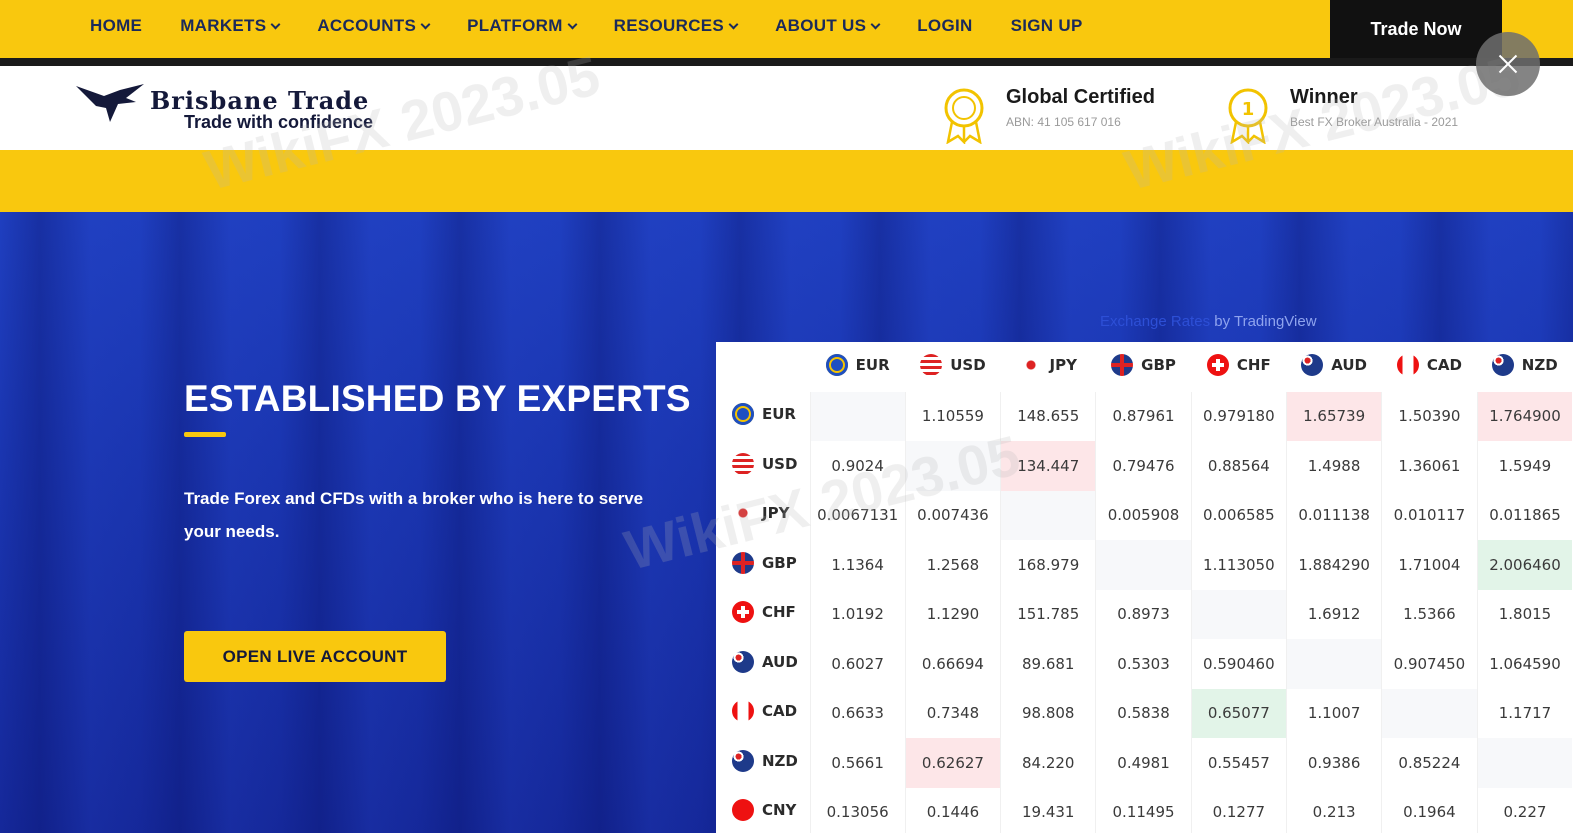  What do you see at coordinates (931, 364) in the screenshot?
I see `usd-flag-icon` at bounding box center [931, 364].